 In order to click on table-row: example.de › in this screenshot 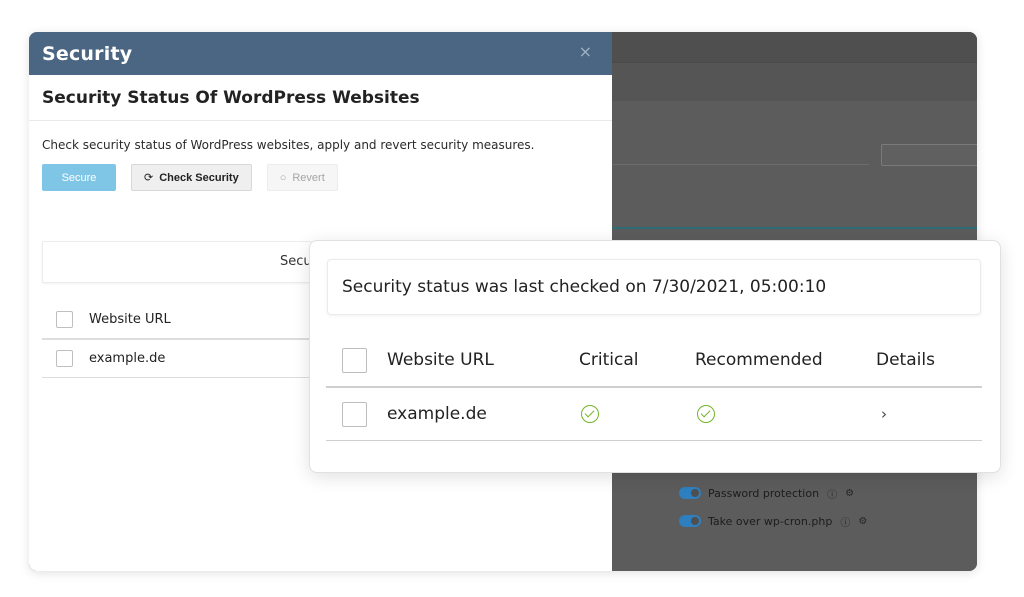, I will do `click(654, 414)`.